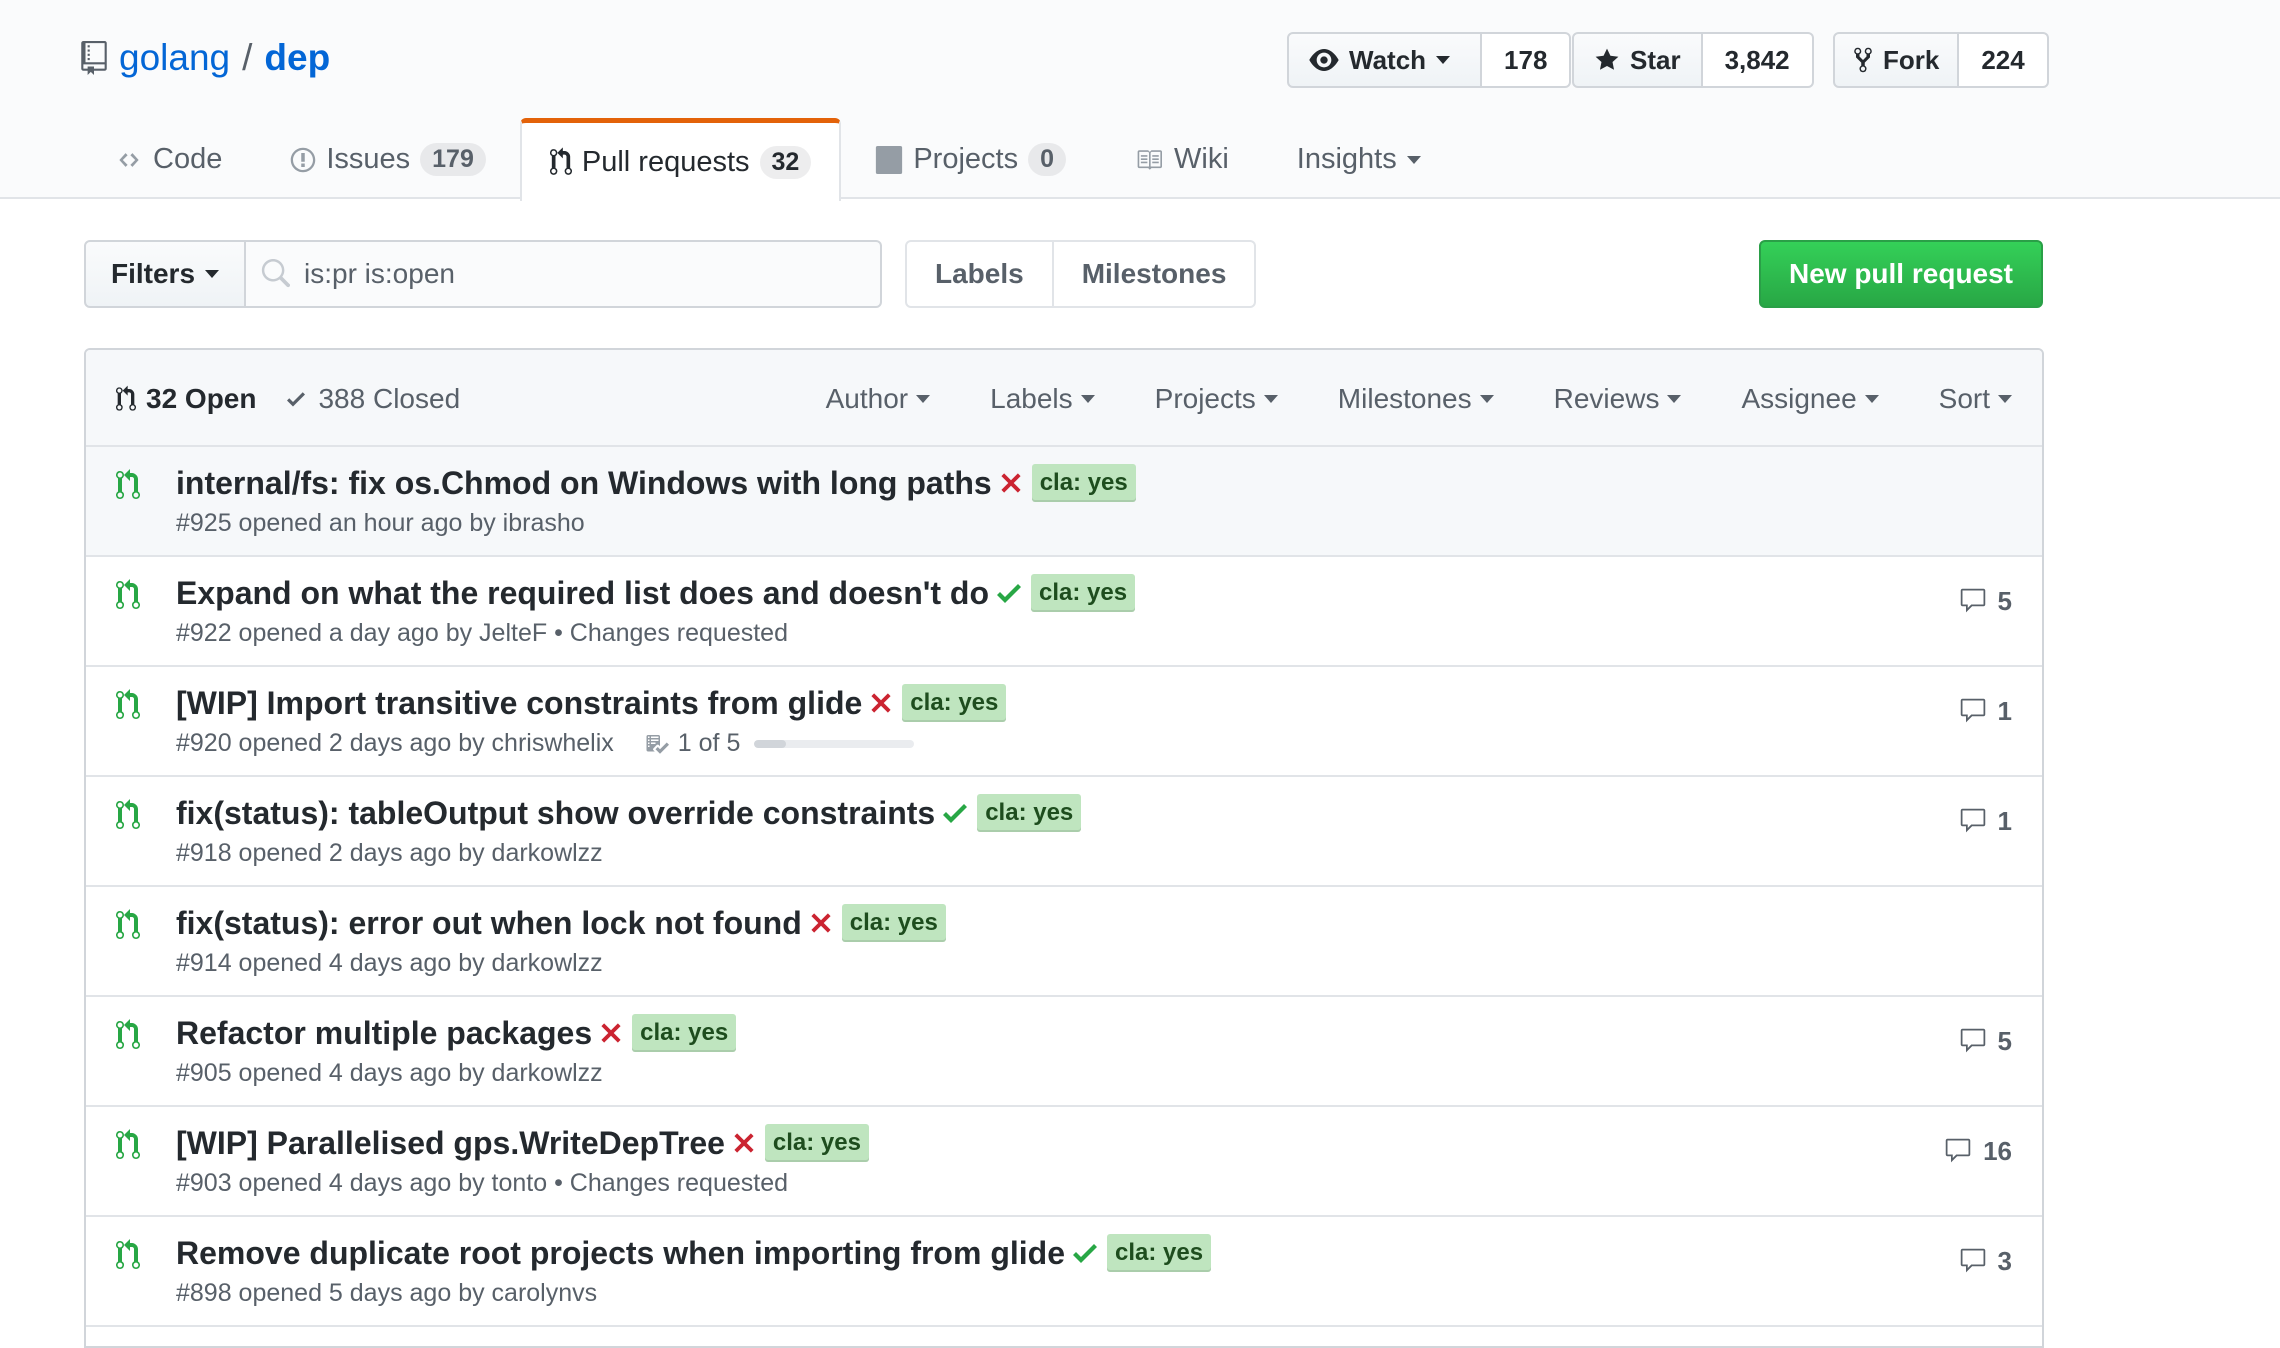 This screenshot has height=1348, width=2280. I want to click on state-toggles: 32 Open 388 Closed, so click(288, 398).